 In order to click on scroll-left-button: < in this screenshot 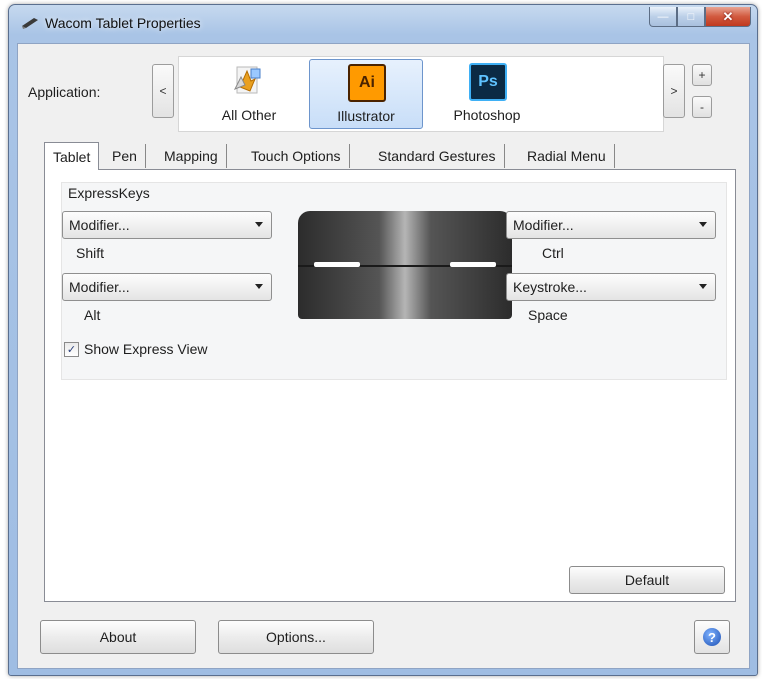, I will do `click(163, 91)`.